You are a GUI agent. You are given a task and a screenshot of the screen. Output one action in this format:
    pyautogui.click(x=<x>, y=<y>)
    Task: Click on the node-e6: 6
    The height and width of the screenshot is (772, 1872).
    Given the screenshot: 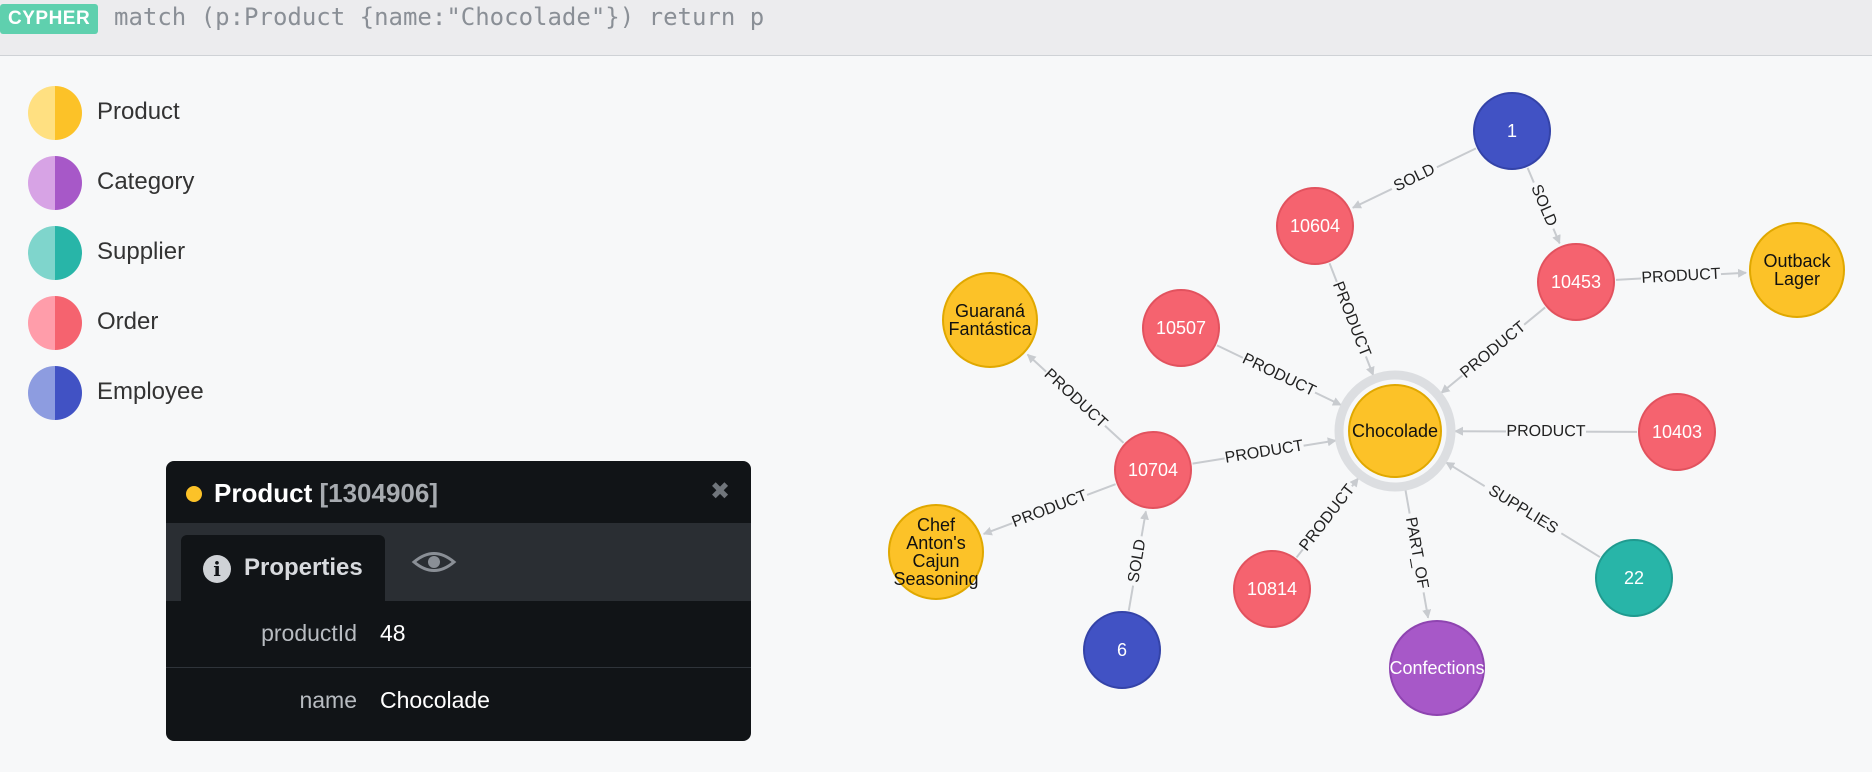 What is the action you would take?
    pyautogui.click(x=1122, y=650)
    